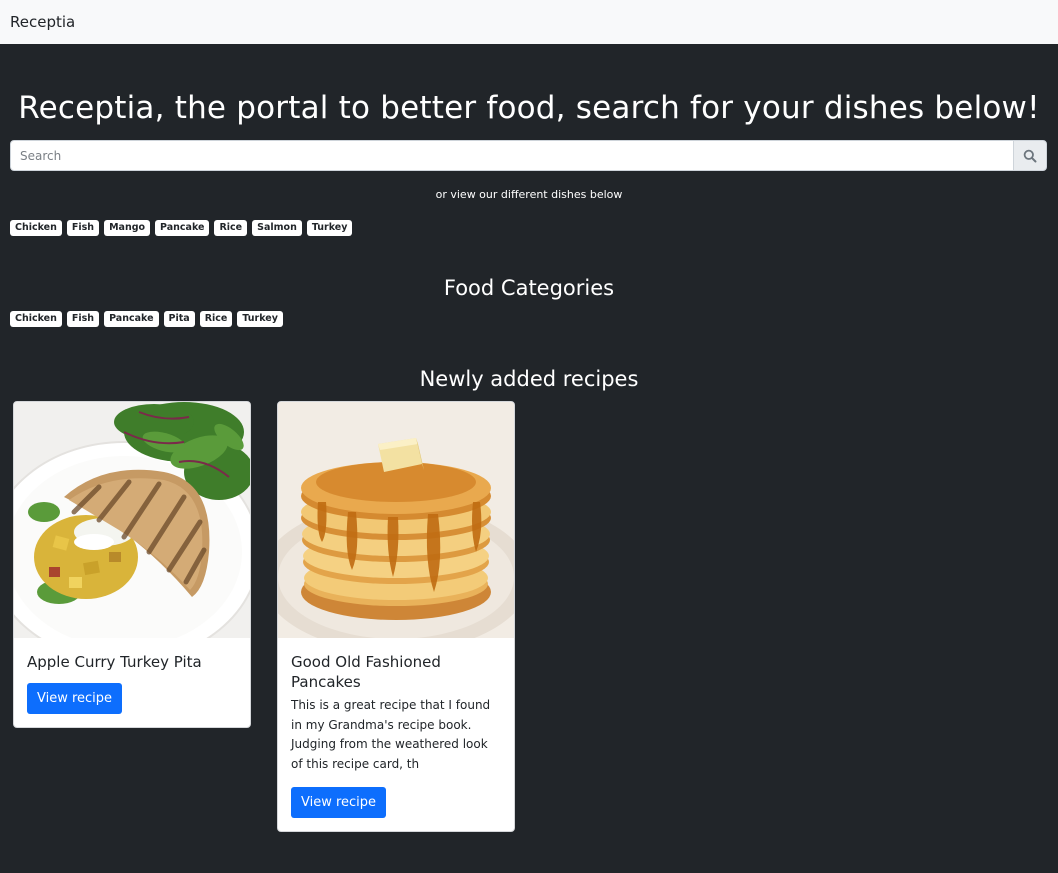  I want to click on brand-link: Receptia, so click(42, 22).